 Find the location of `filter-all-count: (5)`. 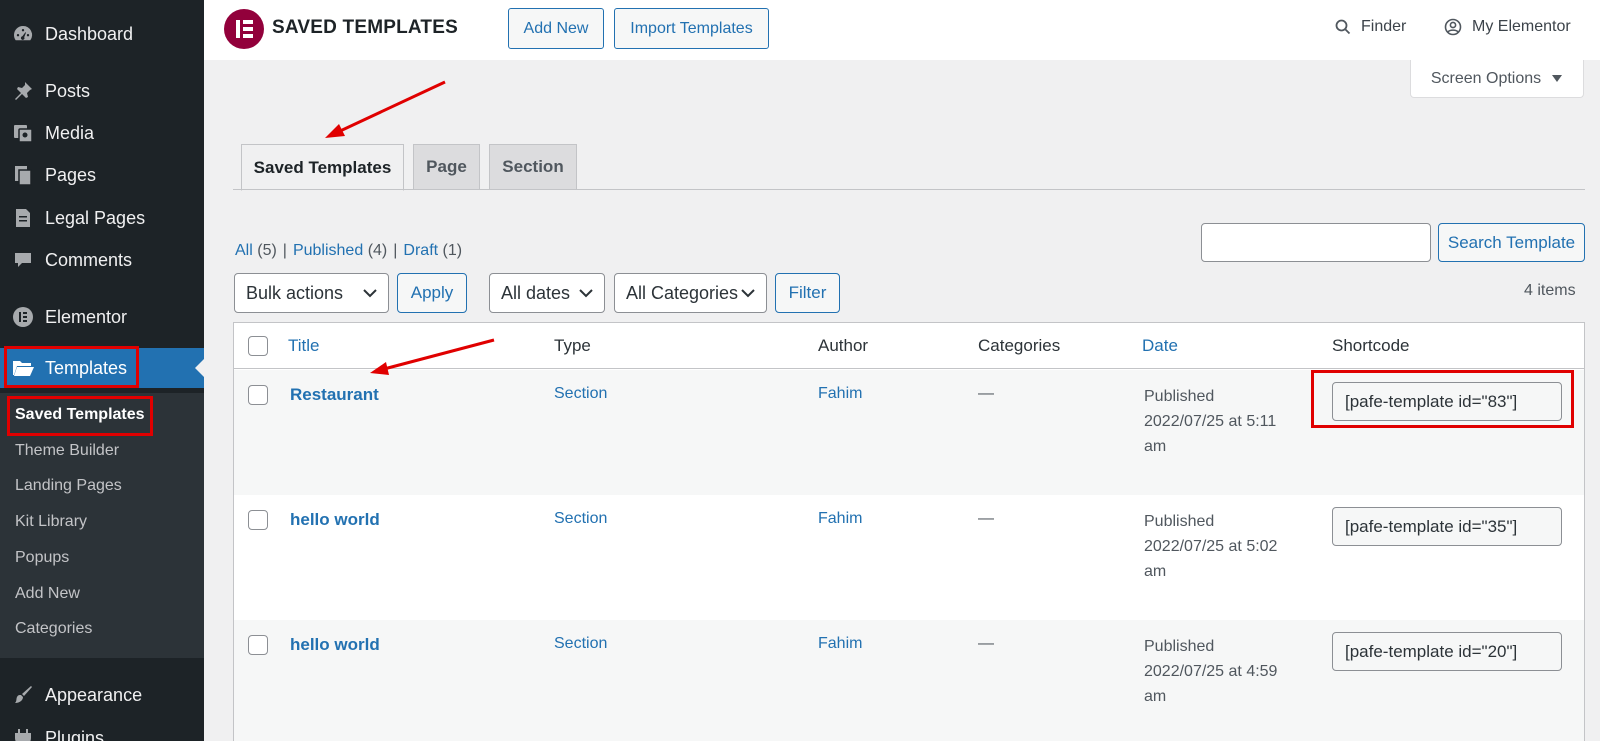

filter-all-count: (5) is located at coordinates (267, 250).